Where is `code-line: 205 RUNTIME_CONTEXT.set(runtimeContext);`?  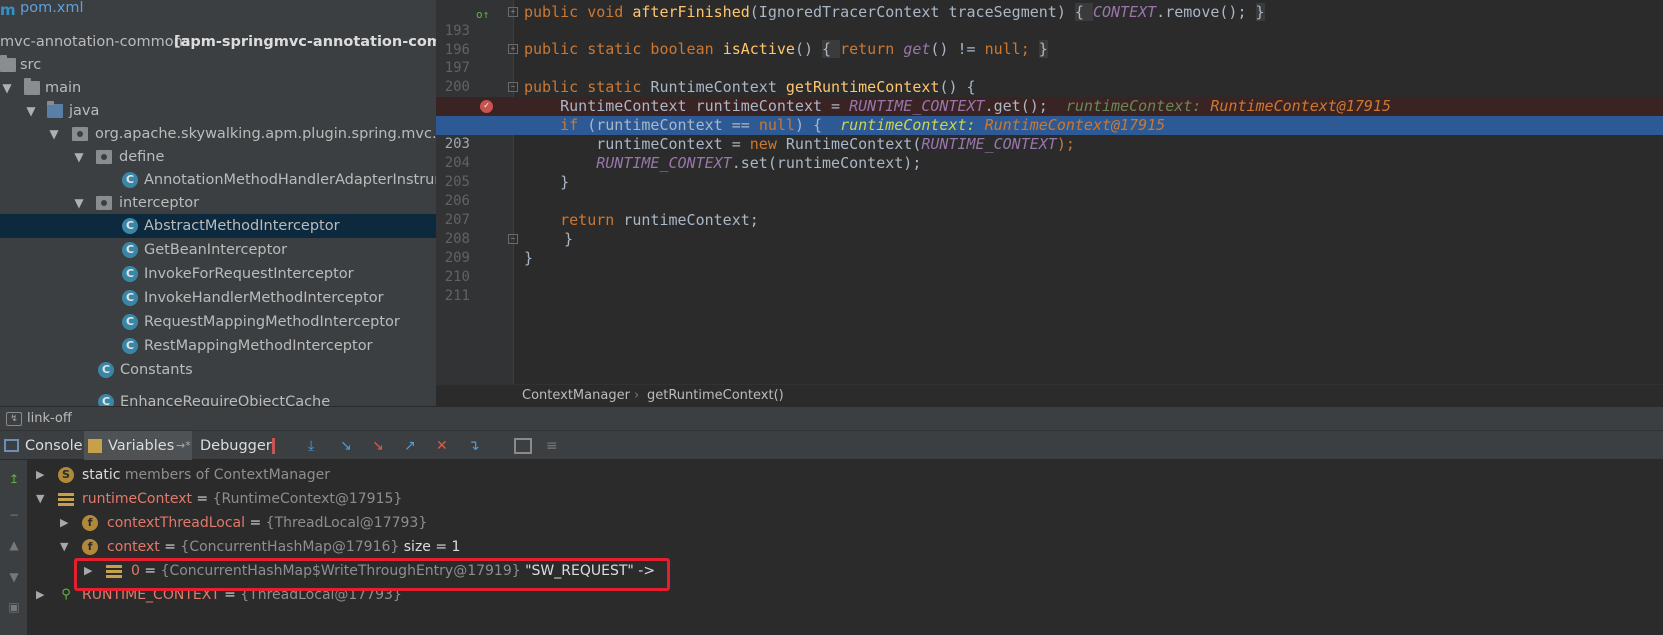 code-line: 205 RUNTIME_CONTEXT.set(runtimeContext); is located at coordinates (1049, 172).